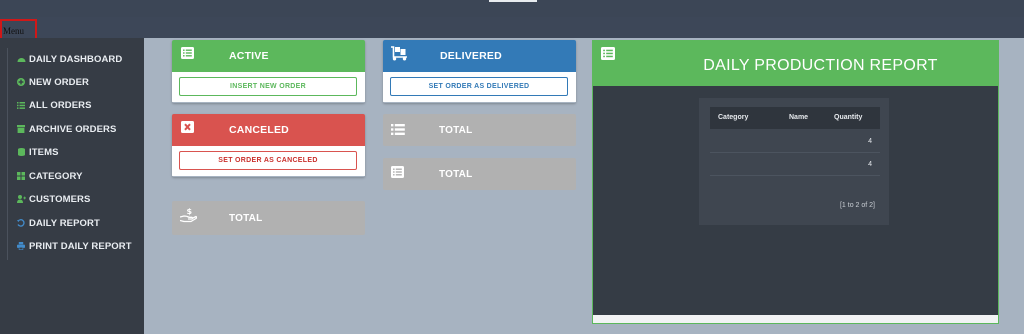 The image size is (1024, 334). Describe the element at coordinates (259, 130) in the screenshot. I see `canceled-card-title: CANCELED` at that location.